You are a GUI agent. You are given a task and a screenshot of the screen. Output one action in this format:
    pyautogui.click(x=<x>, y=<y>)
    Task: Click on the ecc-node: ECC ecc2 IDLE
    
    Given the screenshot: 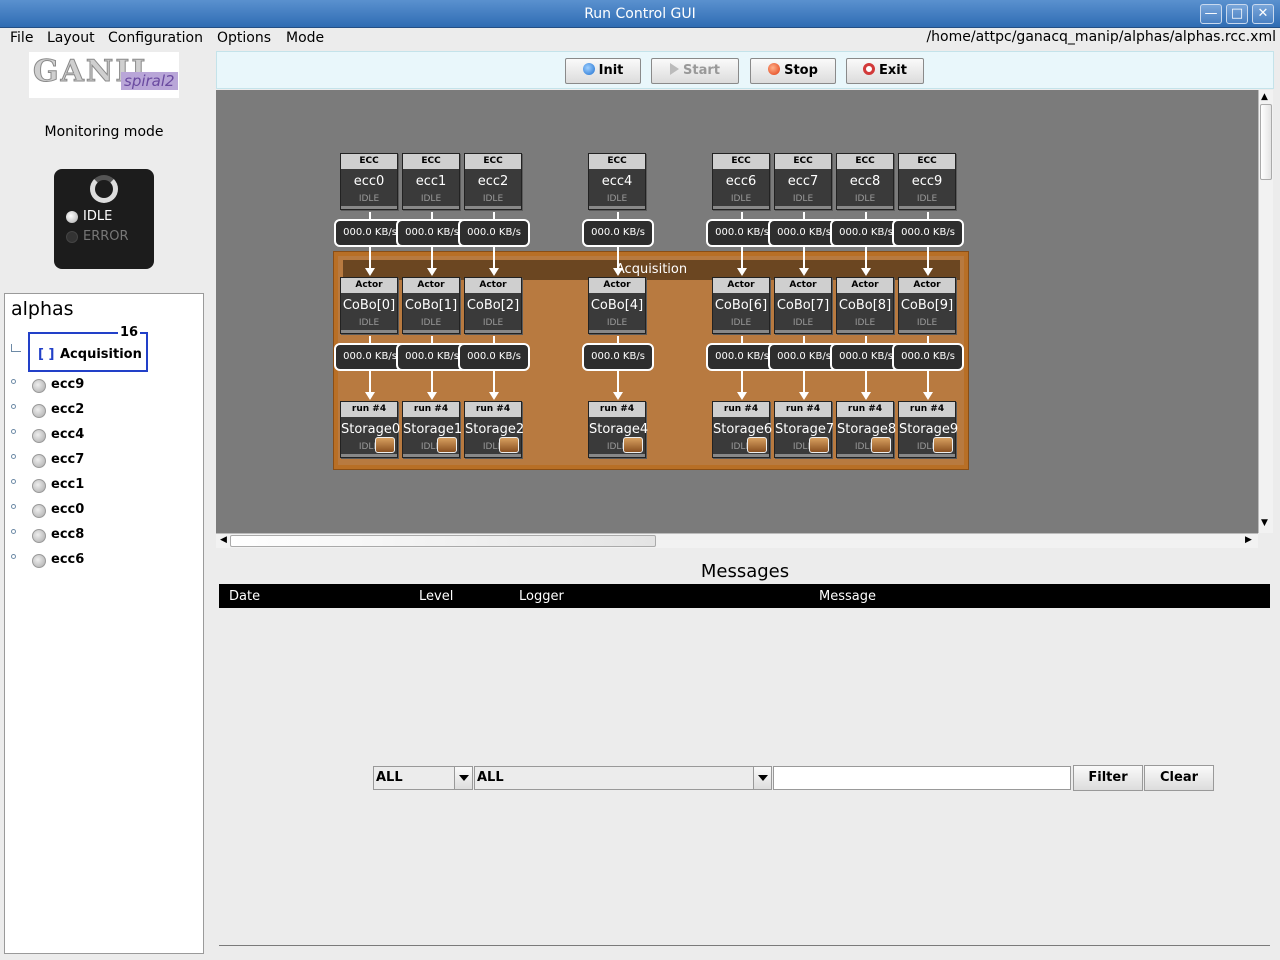 What is the action you would take?
    pyautogui.click(x=493, y=181)
    